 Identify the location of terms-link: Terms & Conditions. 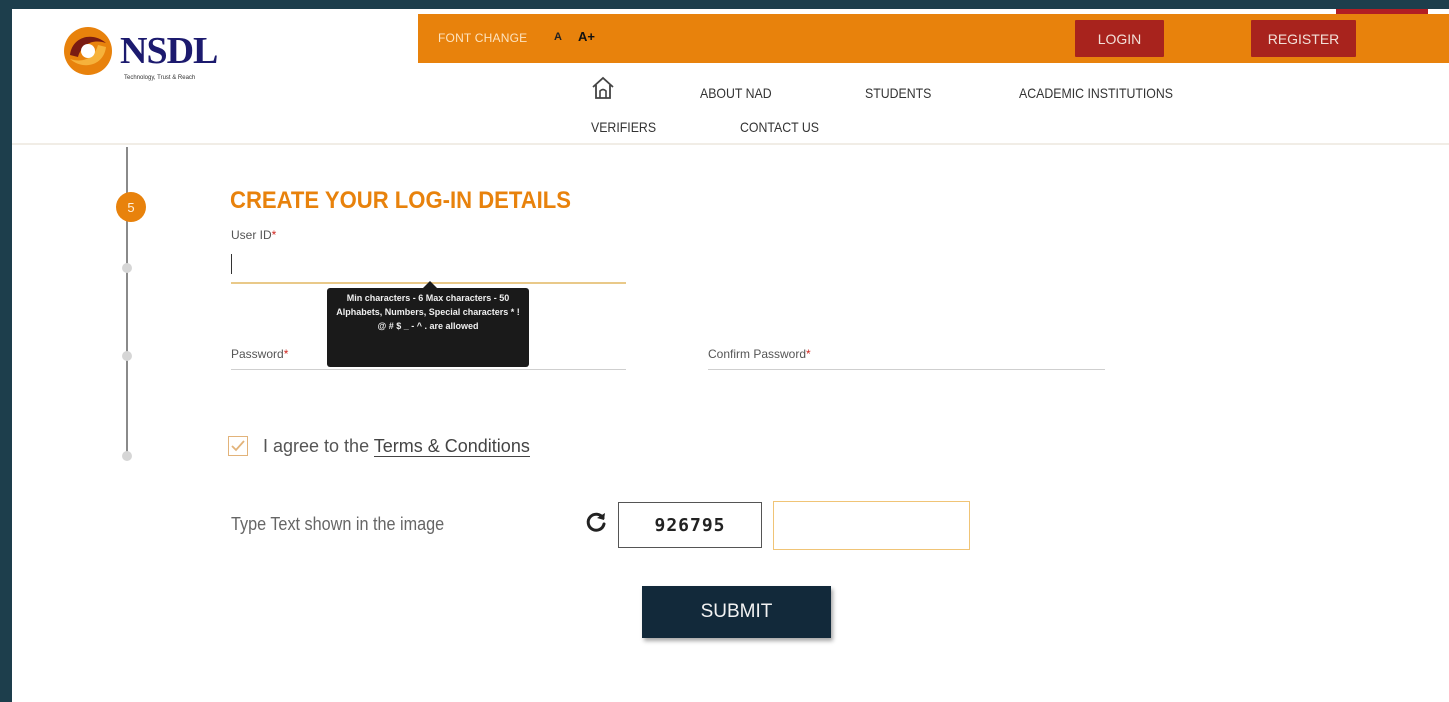
(451, 446).